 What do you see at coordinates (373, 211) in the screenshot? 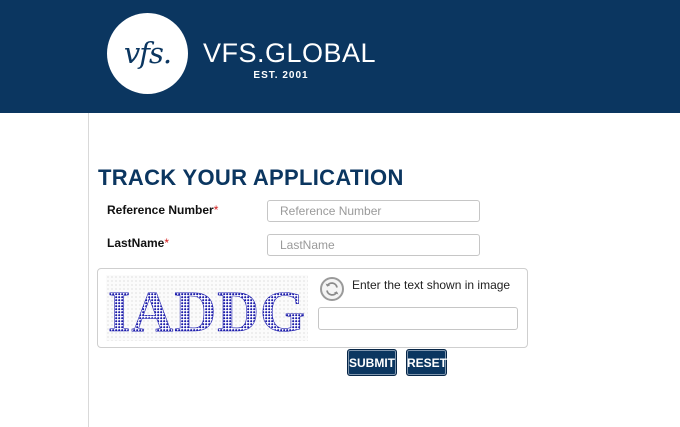
I see `reference-number-input` at bounding box center [373, 211].